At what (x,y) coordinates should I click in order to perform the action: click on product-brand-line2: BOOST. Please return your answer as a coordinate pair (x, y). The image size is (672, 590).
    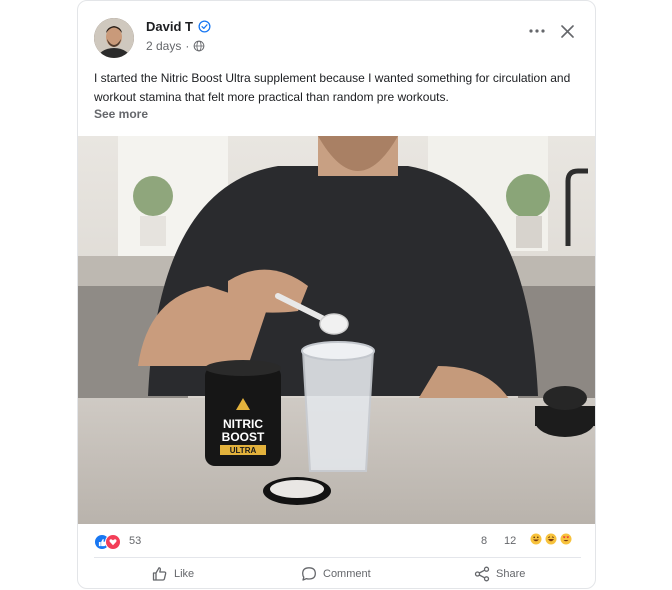
    Looking at the image, I should click on (243, 437).